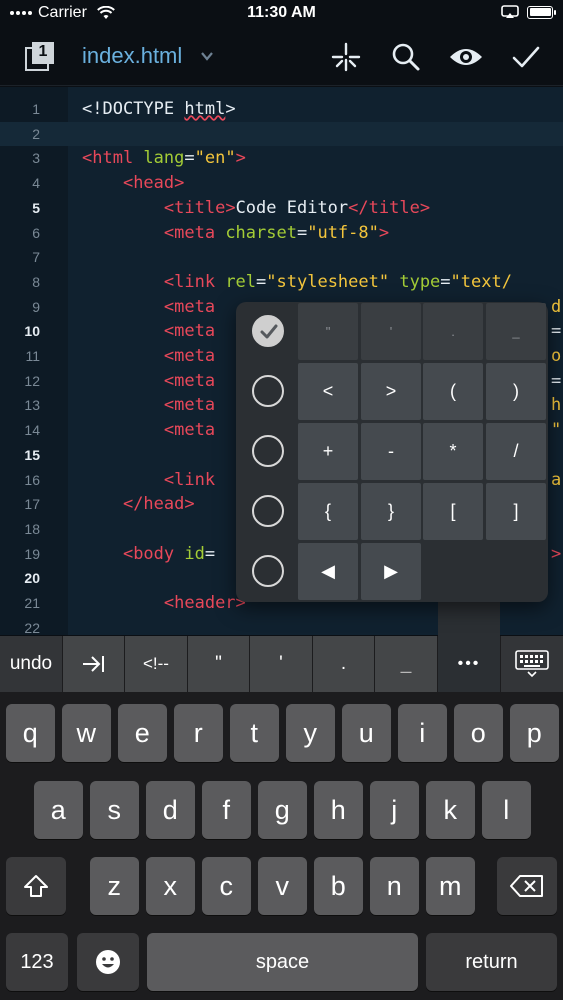 This screenshot has height=1000, width=563. Describe the element at coordinates (132, 56) in the screenshot. I see `file-title: index.html` at that location.